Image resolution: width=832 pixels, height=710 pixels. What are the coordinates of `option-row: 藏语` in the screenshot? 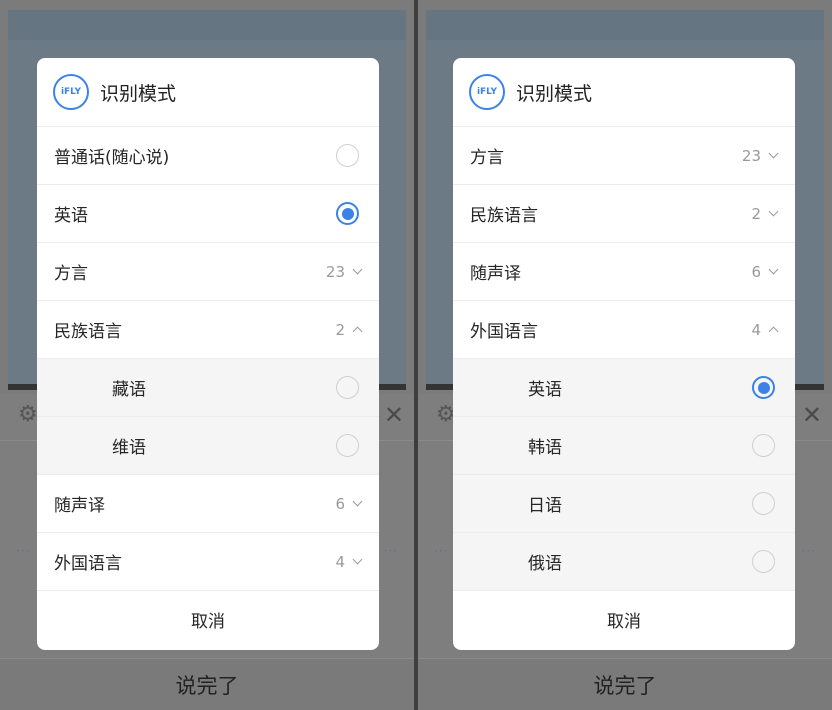 It's located at (208, 388).